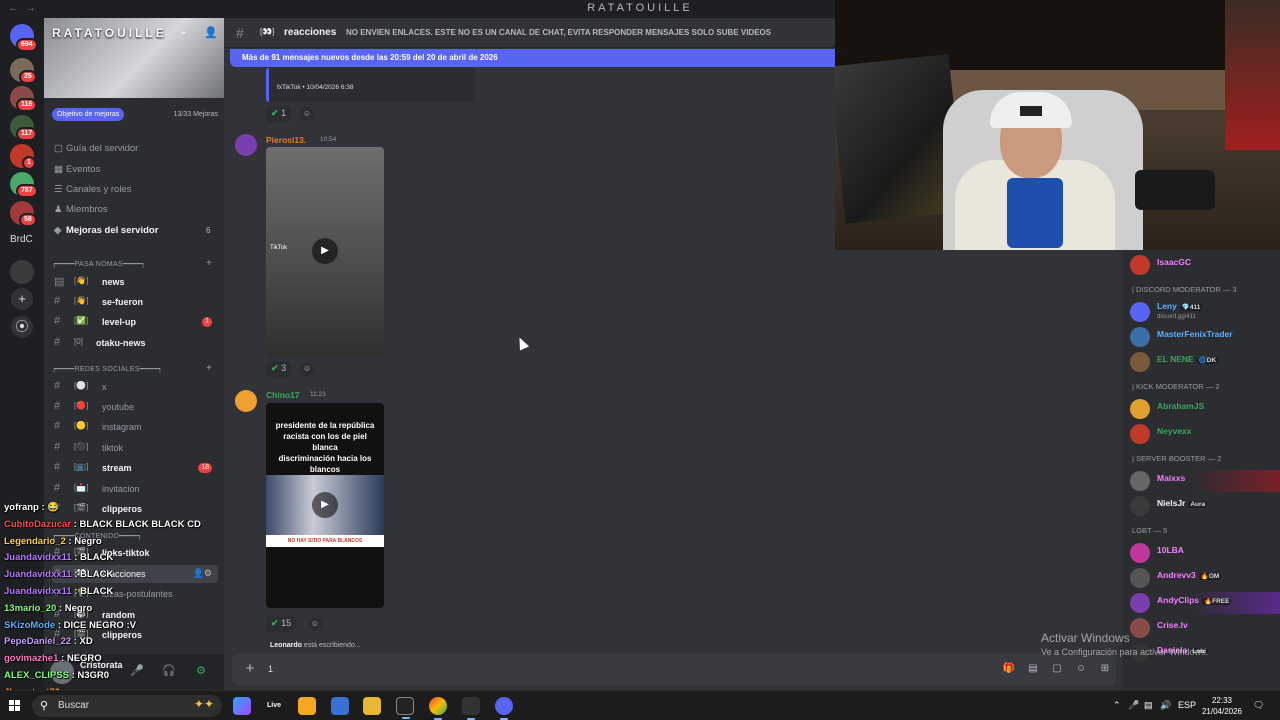 The height and width of the screenshot is (720, 1280). What do you see at coordinates (286, 140) in the screenshot?
I see `message-author: Pierosl13.` at bounding box center [286, 140].